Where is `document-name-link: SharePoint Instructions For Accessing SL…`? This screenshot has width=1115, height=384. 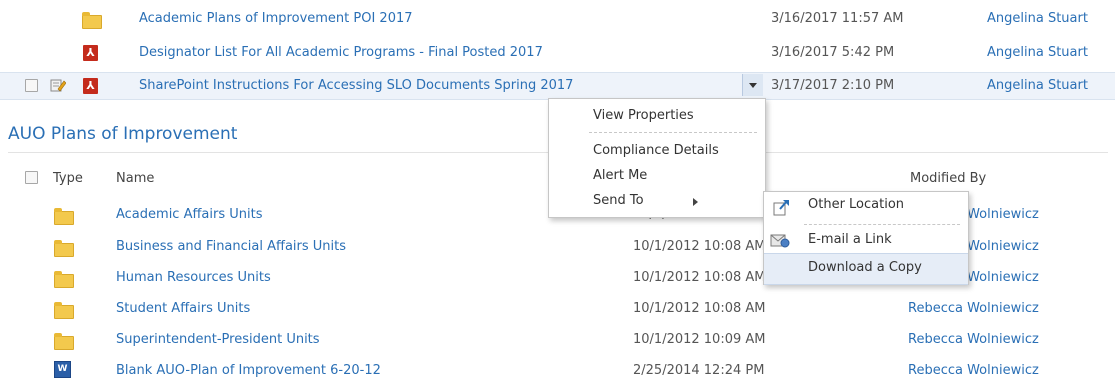
document-name-link: SharePoint Instructions For Accessing SL… is located at coordinates (356, 86).